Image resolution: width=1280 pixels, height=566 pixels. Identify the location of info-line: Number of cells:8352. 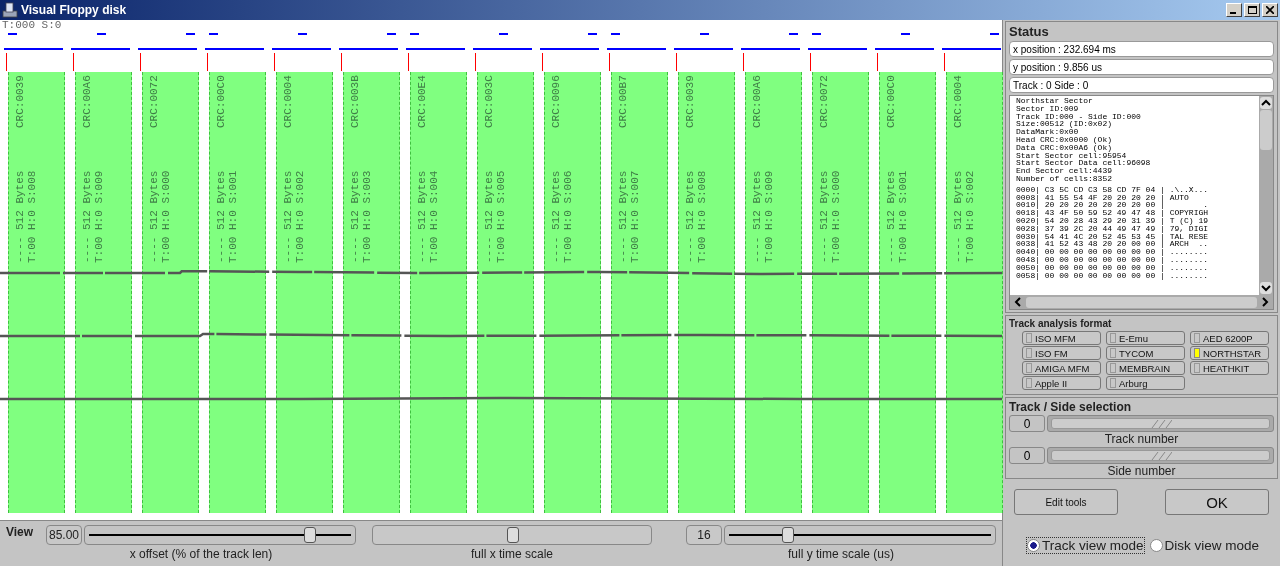
(1064, 178).